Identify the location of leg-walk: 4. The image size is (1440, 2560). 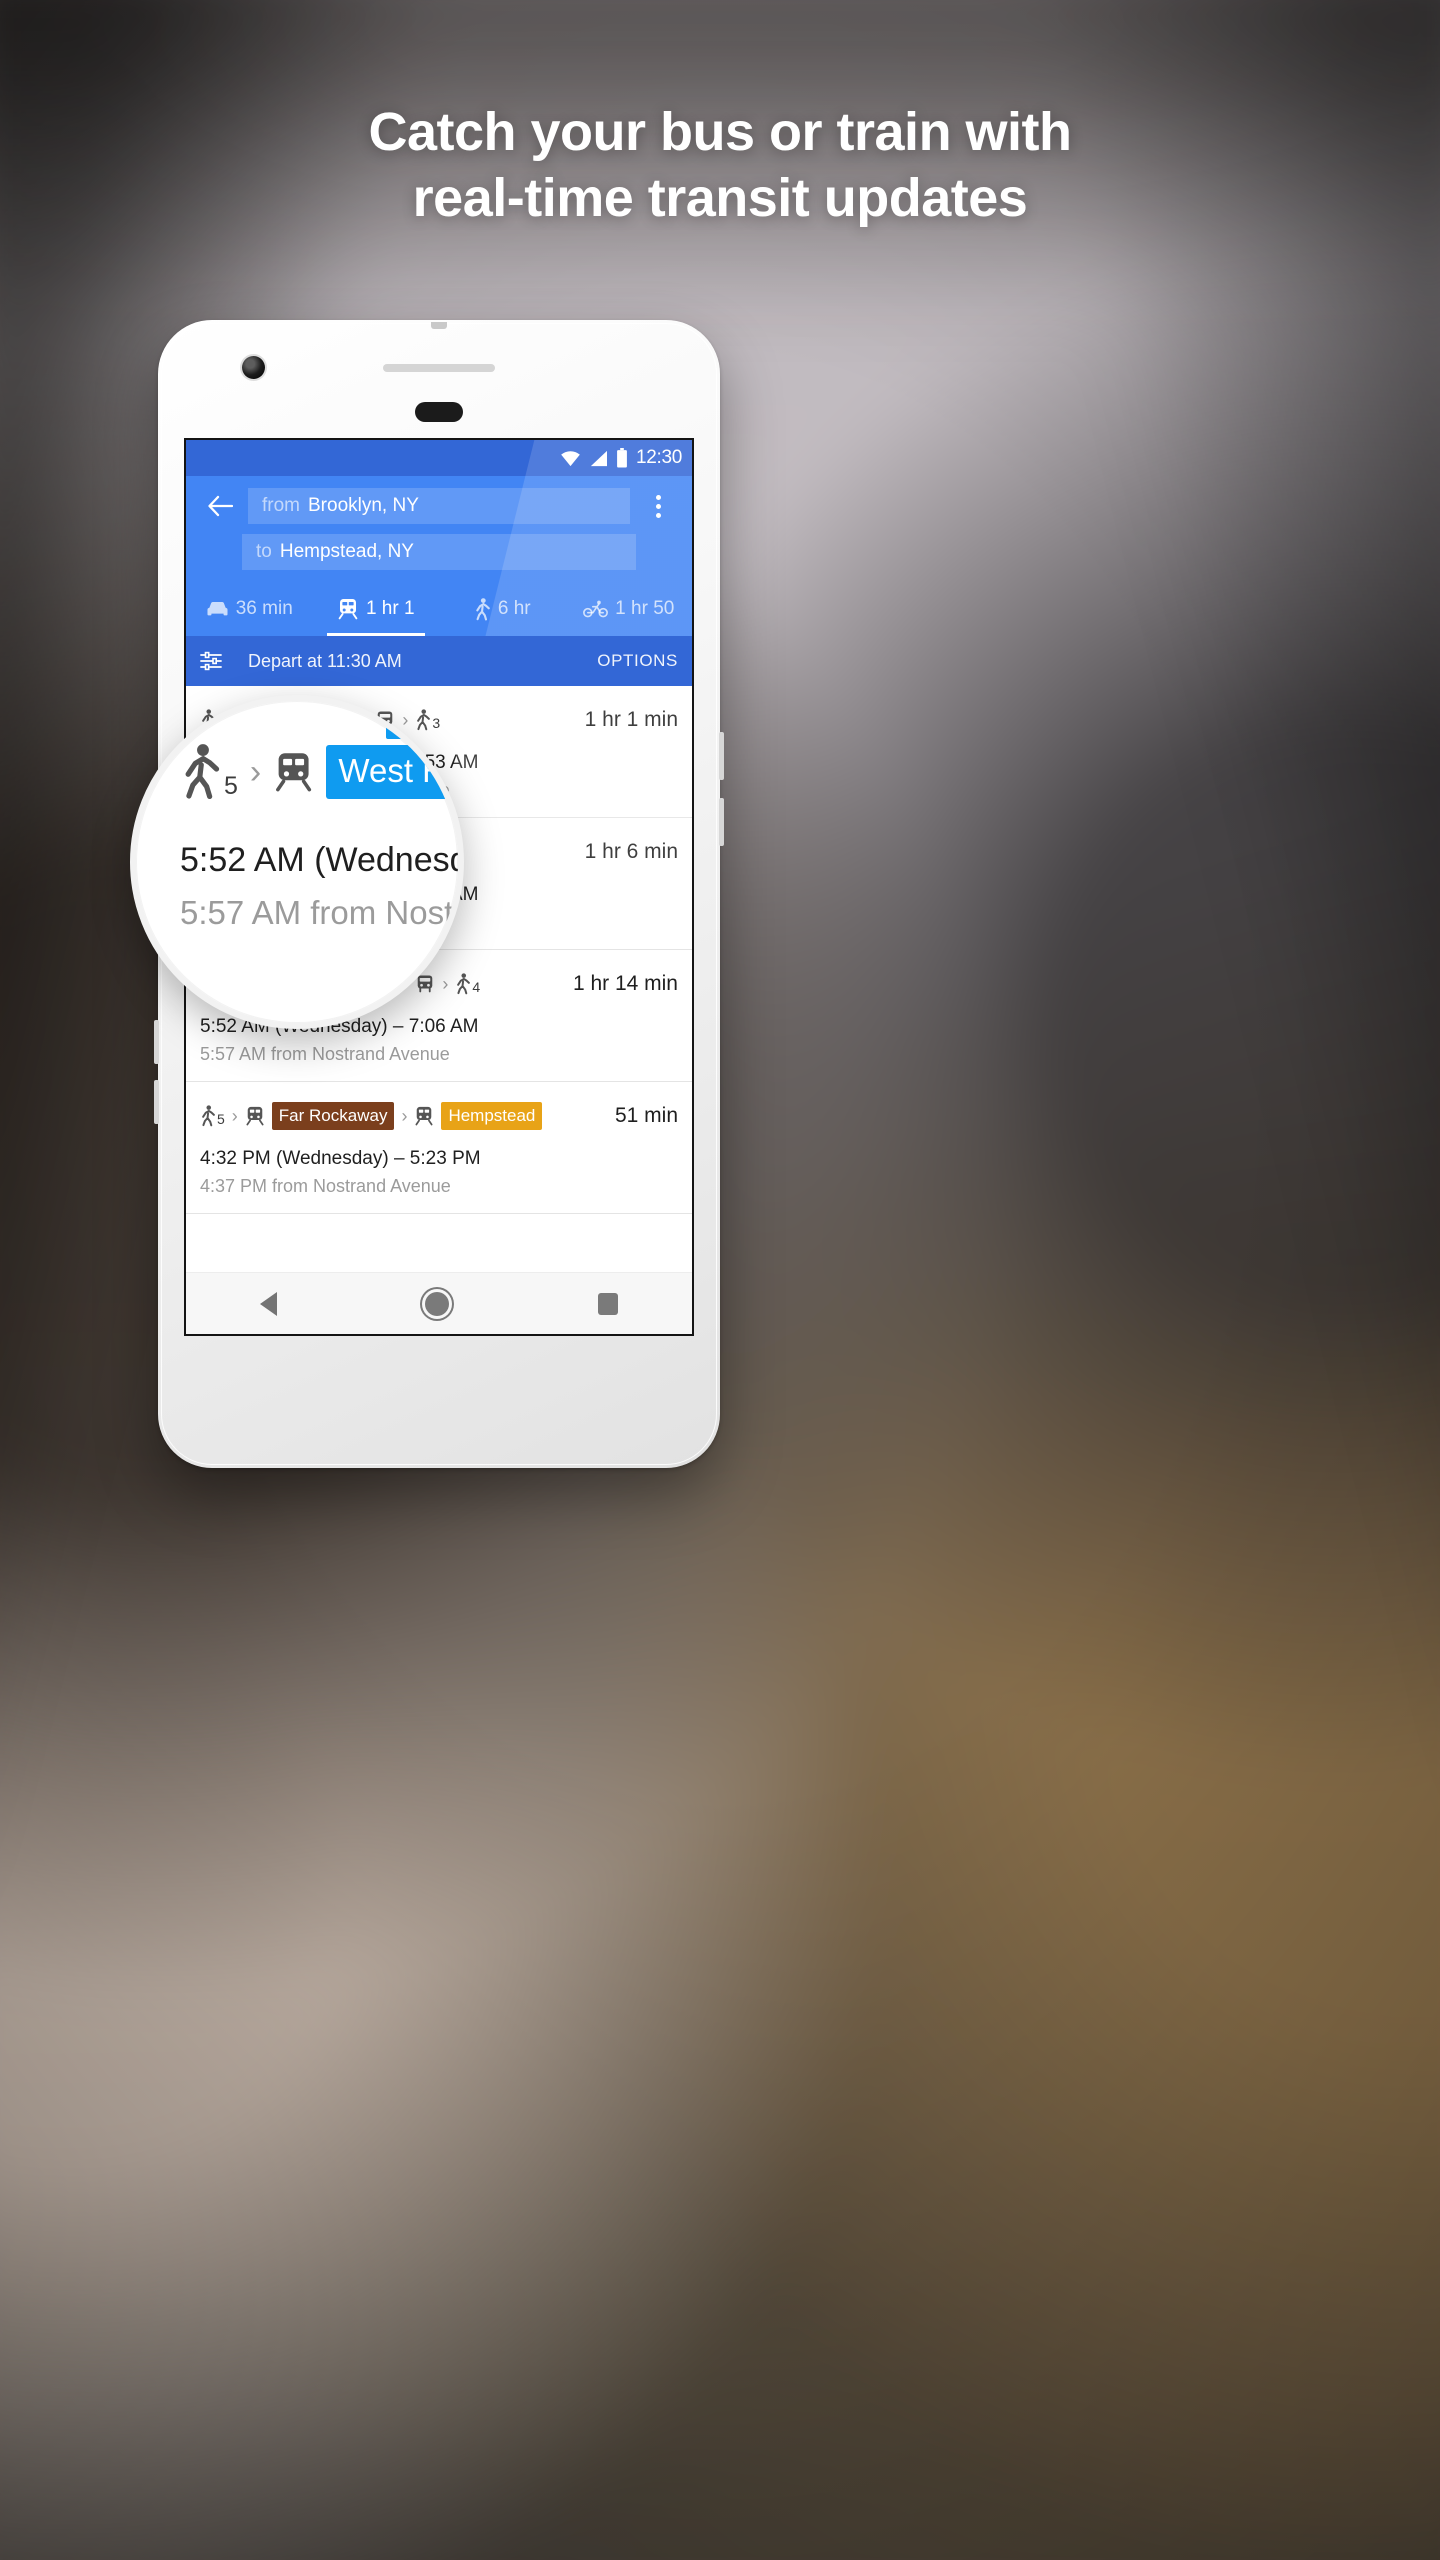
(467, 984).